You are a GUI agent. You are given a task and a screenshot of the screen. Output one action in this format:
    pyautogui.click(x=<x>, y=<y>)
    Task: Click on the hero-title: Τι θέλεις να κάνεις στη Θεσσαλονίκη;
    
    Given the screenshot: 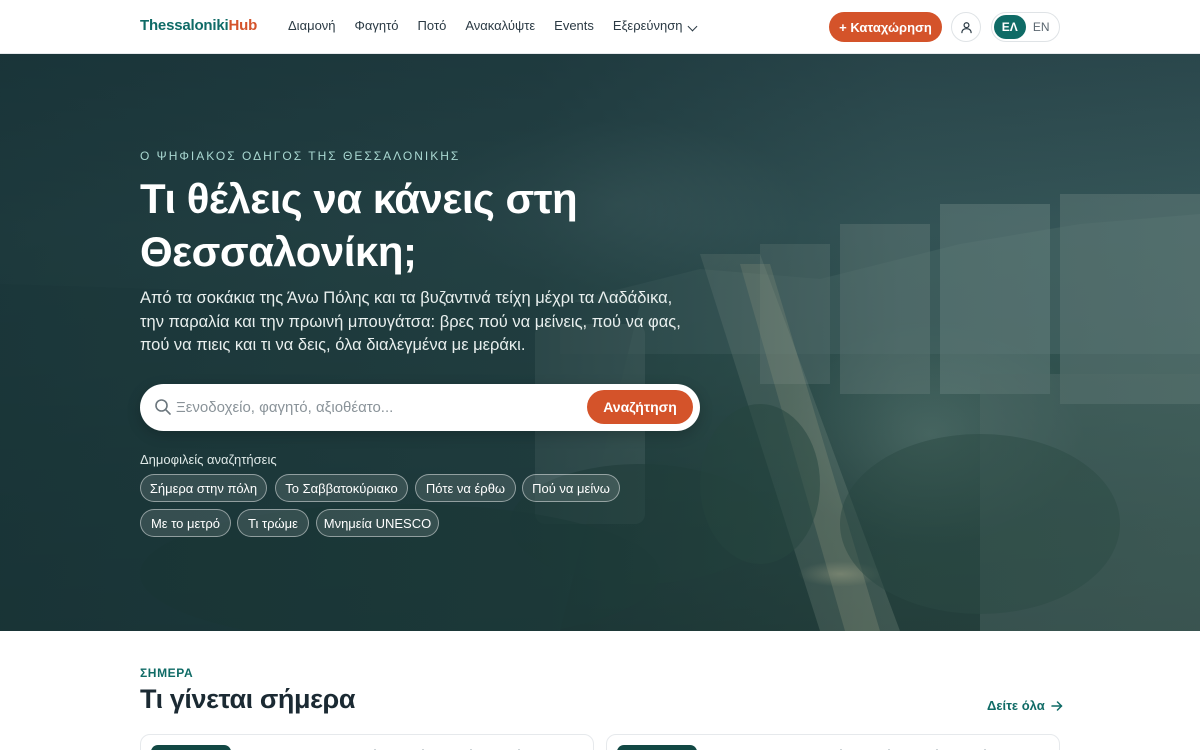 What is the action you would take?
    pyautogui.click(x=359, y=225)
    